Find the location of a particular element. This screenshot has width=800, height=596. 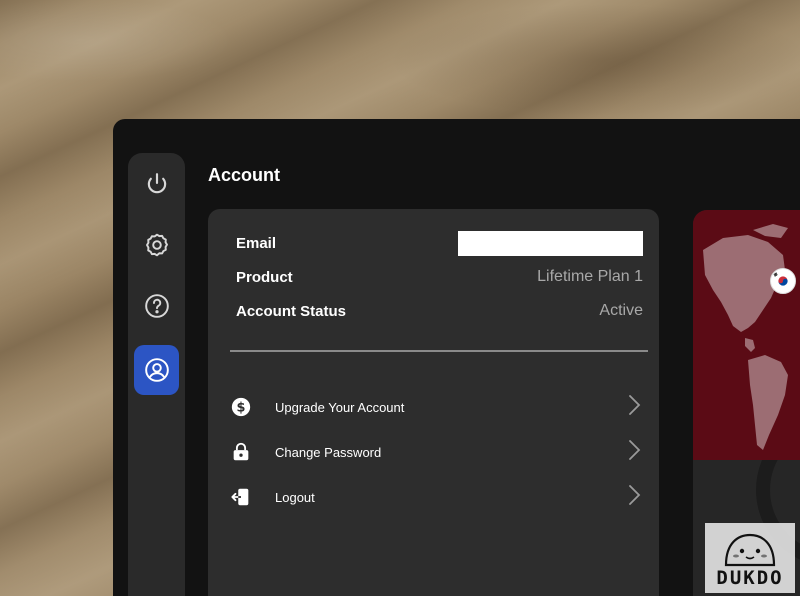

sidebar-item-account is located at coordinates (156, 370).